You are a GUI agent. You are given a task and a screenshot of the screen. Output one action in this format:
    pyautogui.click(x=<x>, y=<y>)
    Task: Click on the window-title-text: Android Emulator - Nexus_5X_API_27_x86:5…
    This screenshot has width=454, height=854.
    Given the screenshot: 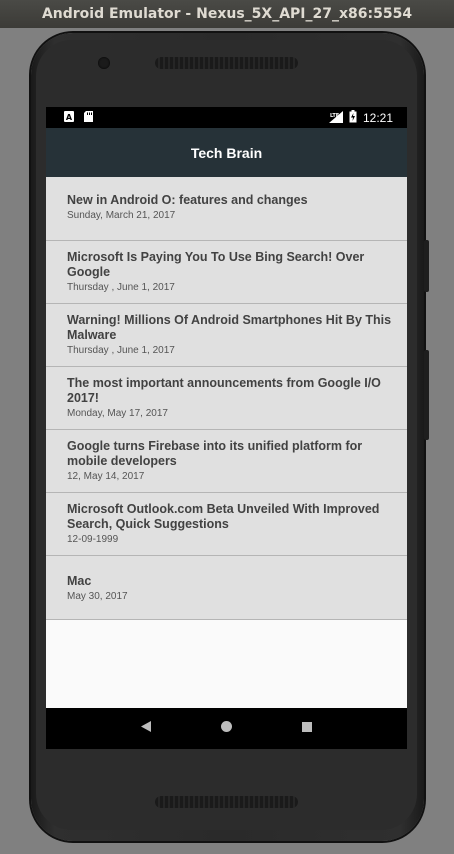 What is the action you would take?
    pyautogui.click(x=227, y=14)
    